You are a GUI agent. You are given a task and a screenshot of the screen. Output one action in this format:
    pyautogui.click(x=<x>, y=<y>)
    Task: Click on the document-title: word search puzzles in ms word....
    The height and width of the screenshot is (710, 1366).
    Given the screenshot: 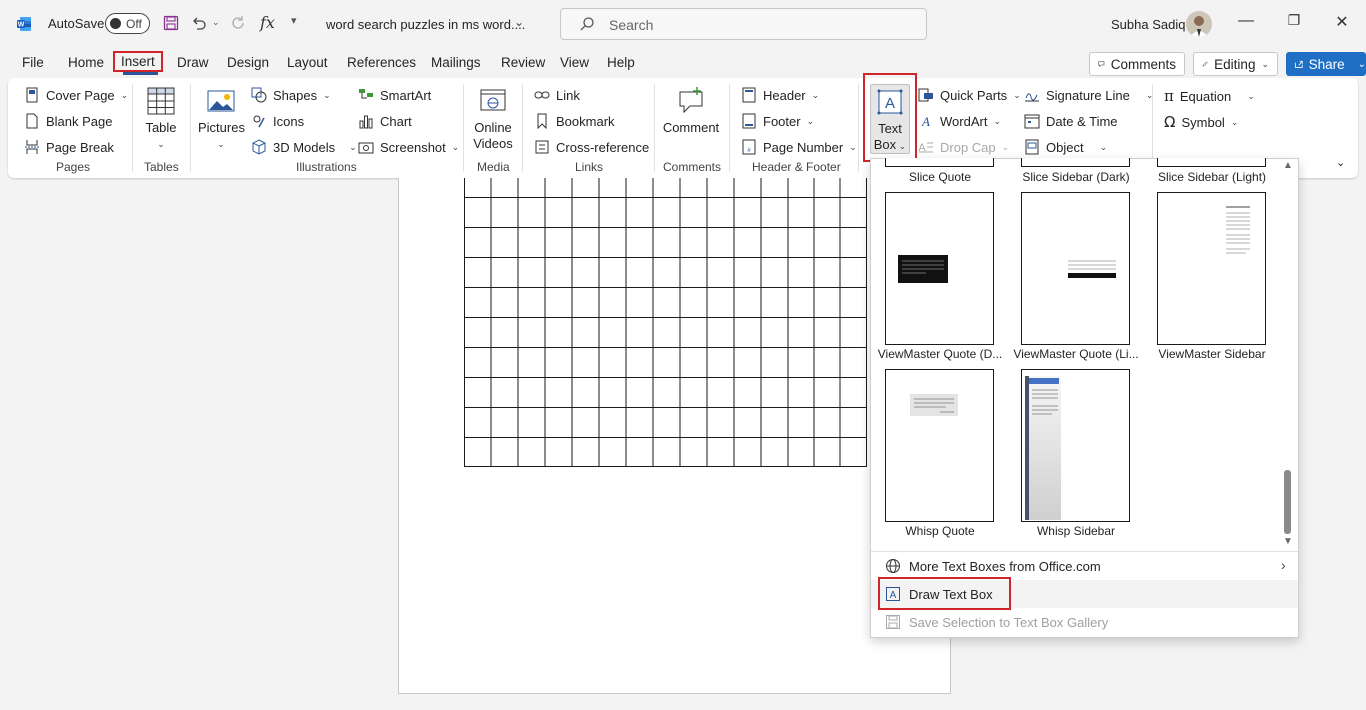 What is the action you would take?
    pyautogui.click(x=425, y=24)
    